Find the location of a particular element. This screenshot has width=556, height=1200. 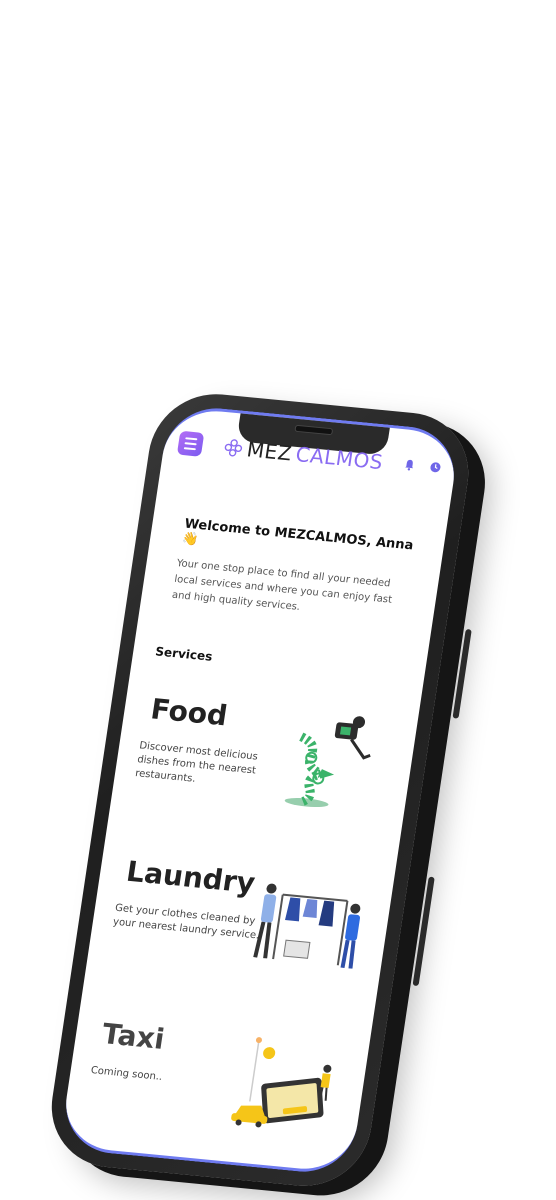

service-description: Coming soon.. is located at coordinates (126, 1074).